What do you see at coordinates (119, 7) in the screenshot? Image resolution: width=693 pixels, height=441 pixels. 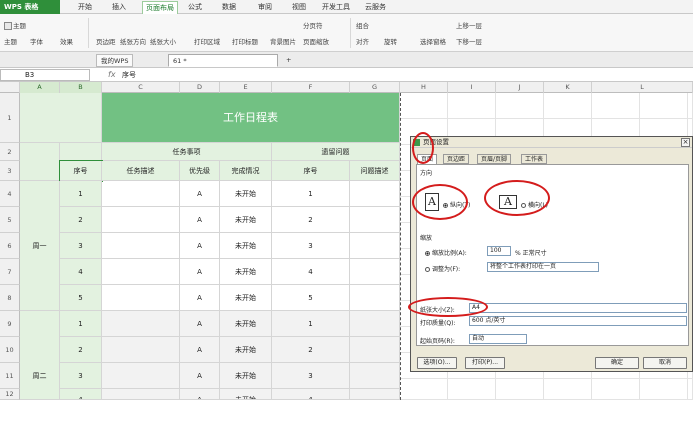 I see `menu-insert: 插入` at bounding box center [119, 7].